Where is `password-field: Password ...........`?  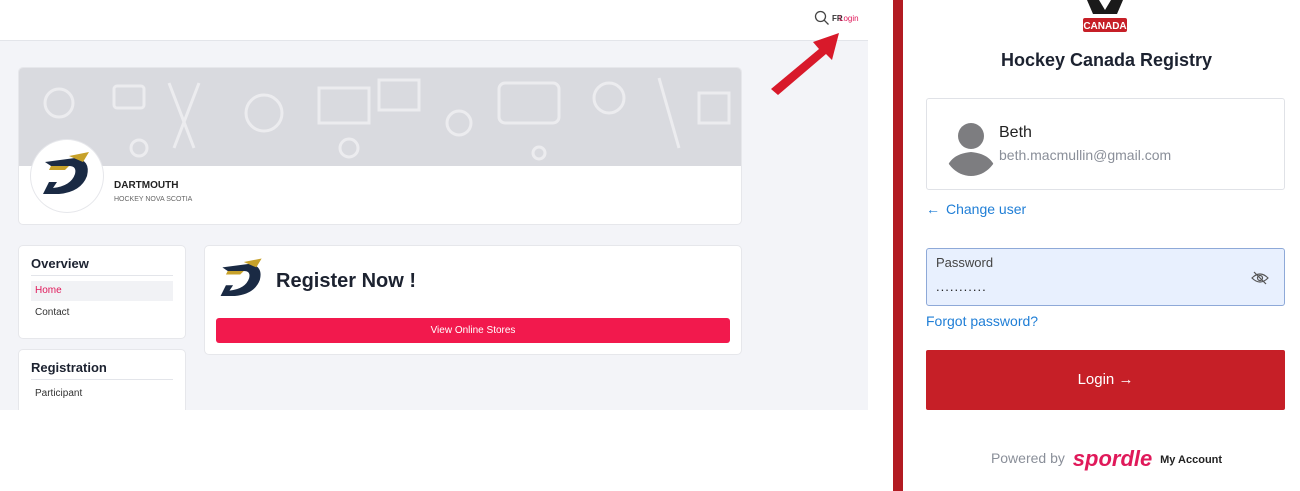 password-field: Password ........... is located at coordinates (1105, 277).